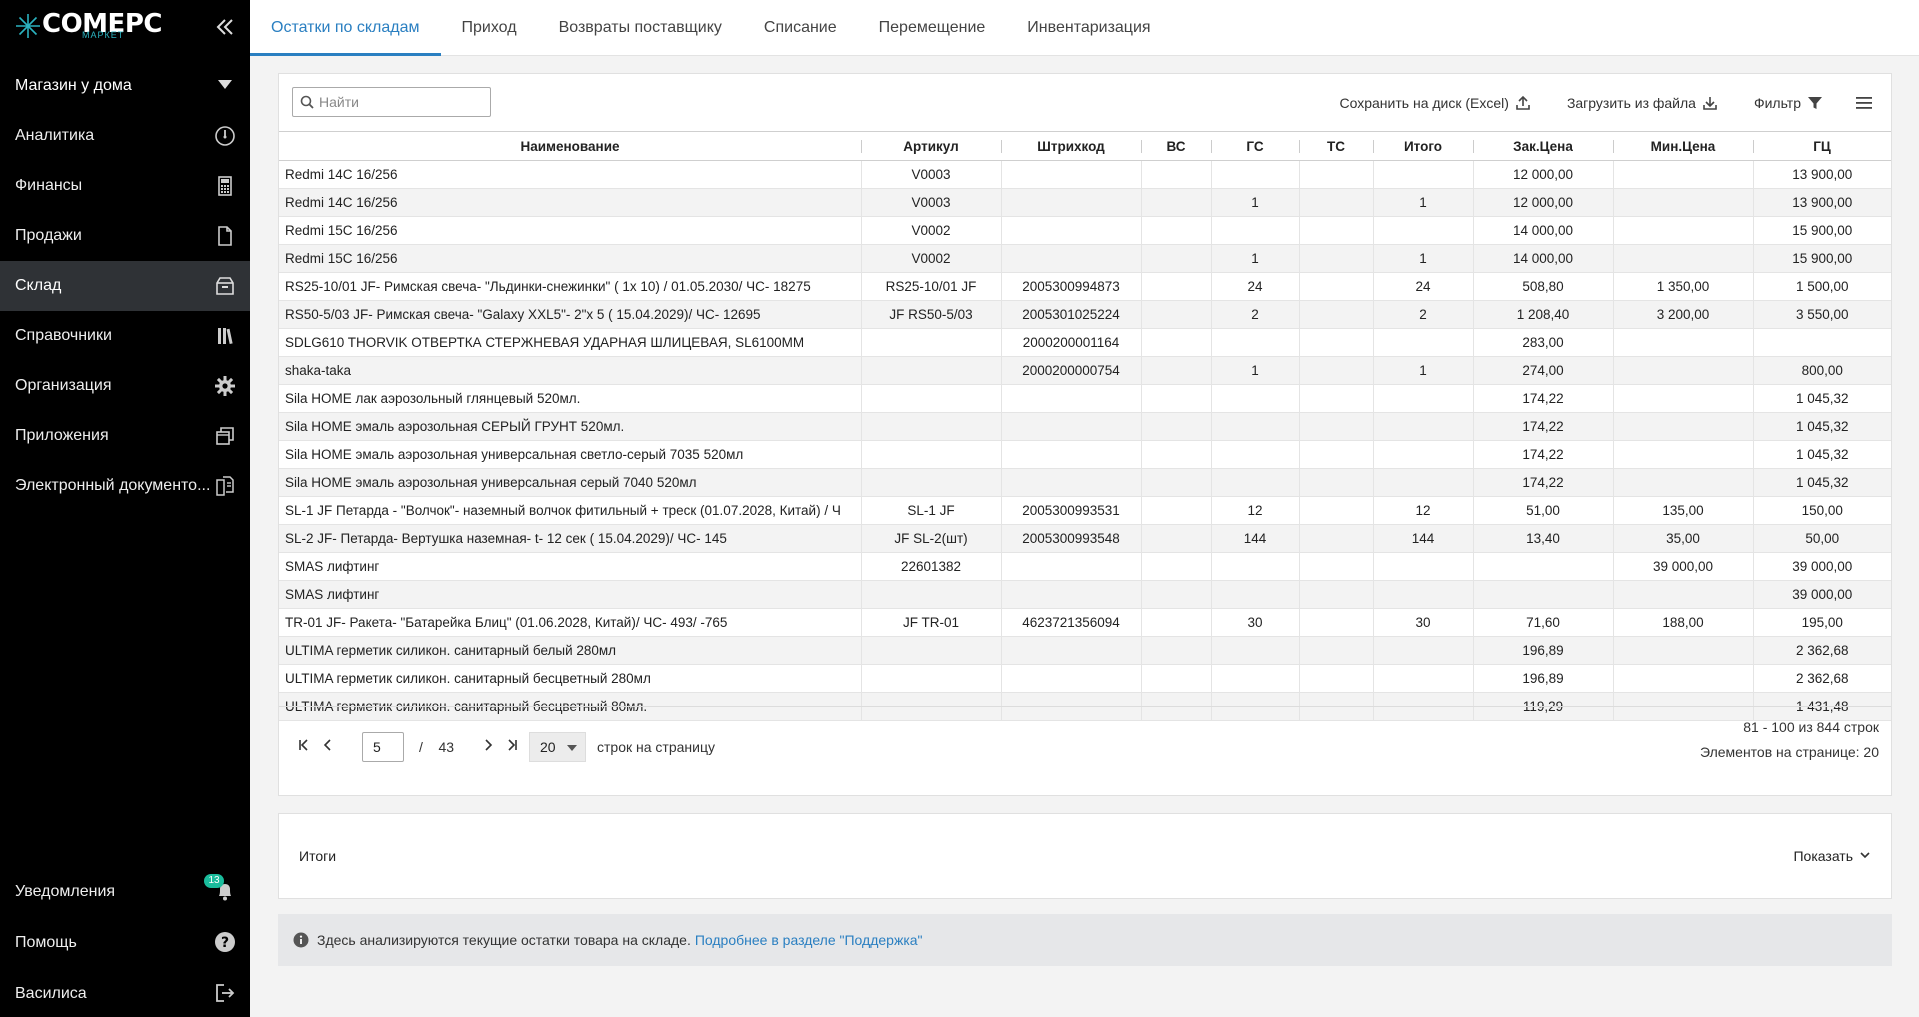 The image size is (1919, 1017). Describe the element at coordinates (125, 992) in the screenshot. I see `sidebar-item-user: Василиса` at that location.